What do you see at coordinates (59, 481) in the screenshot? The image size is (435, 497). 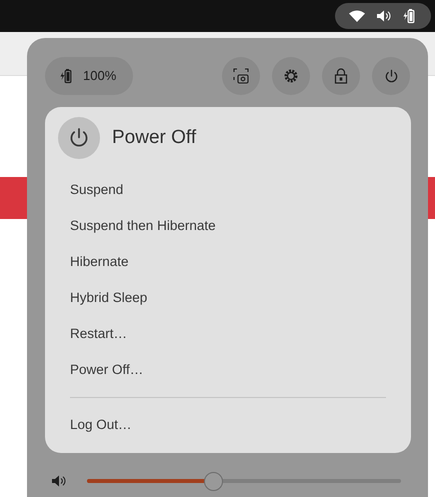 I see `volume-icon` at bounding box center [59, 481].